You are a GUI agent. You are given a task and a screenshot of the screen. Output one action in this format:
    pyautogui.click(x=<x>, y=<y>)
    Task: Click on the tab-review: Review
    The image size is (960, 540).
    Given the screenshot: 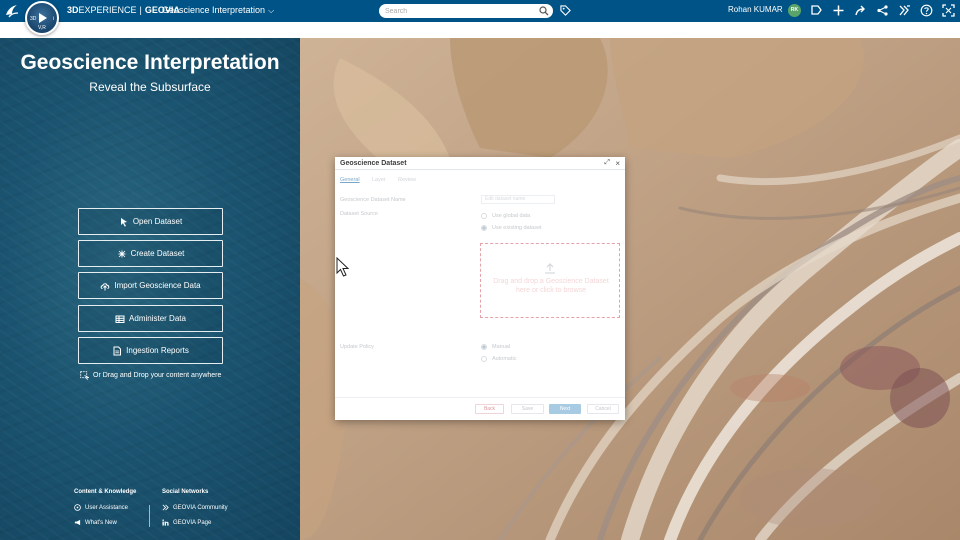 What is the action you would take?
    pyautogui.click(x=407, y=180)
    